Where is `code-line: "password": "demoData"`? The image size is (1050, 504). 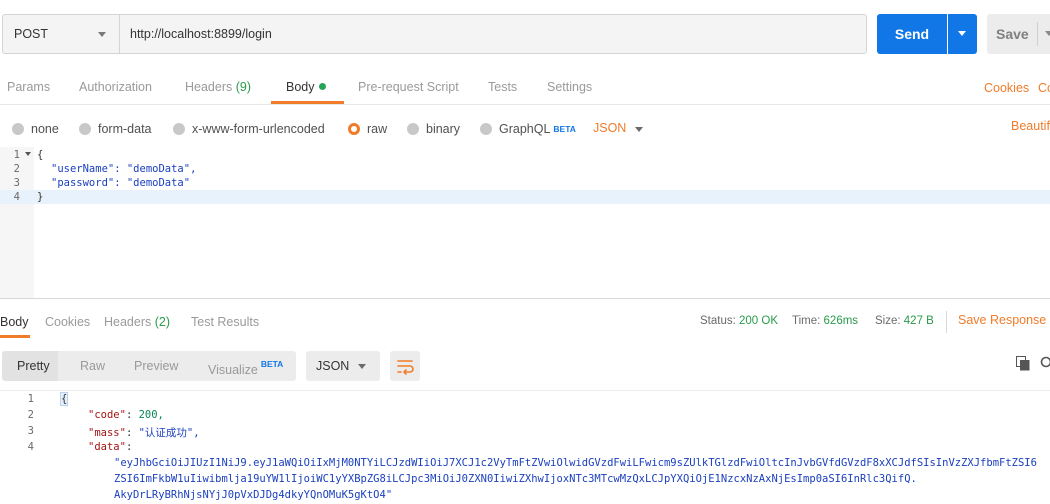
code-line: "password": "demoData" is located at coordinates (121, 183).